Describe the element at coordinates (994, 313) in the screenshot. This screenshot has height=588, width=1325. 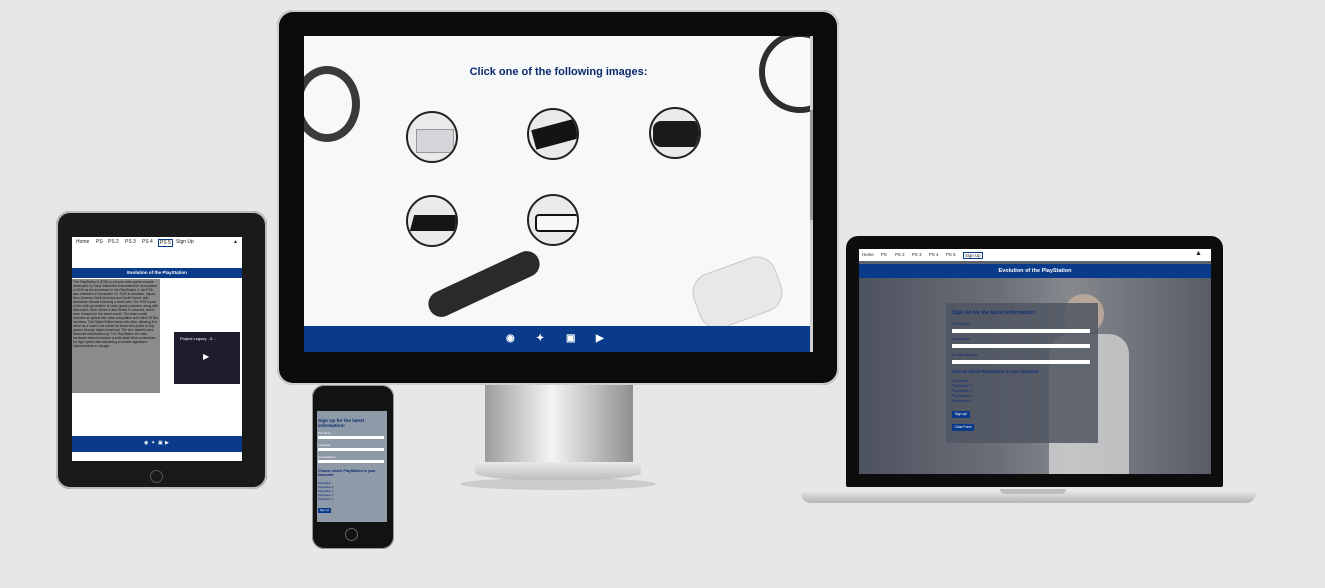
I see `laptop-form-title: Sign Up for the latest information!` at that location.